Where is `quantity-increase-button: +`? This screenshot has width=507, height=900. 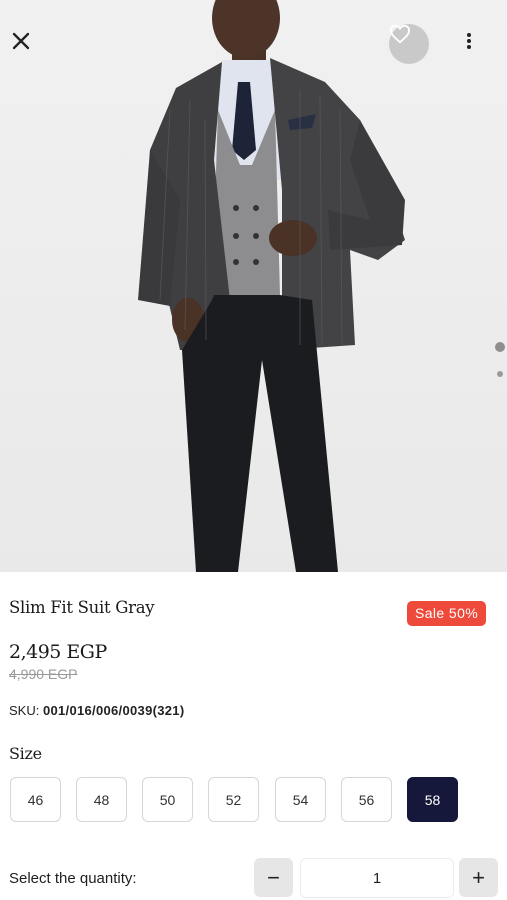 quantity-increase-button: + is located at coordinates (478, 877).